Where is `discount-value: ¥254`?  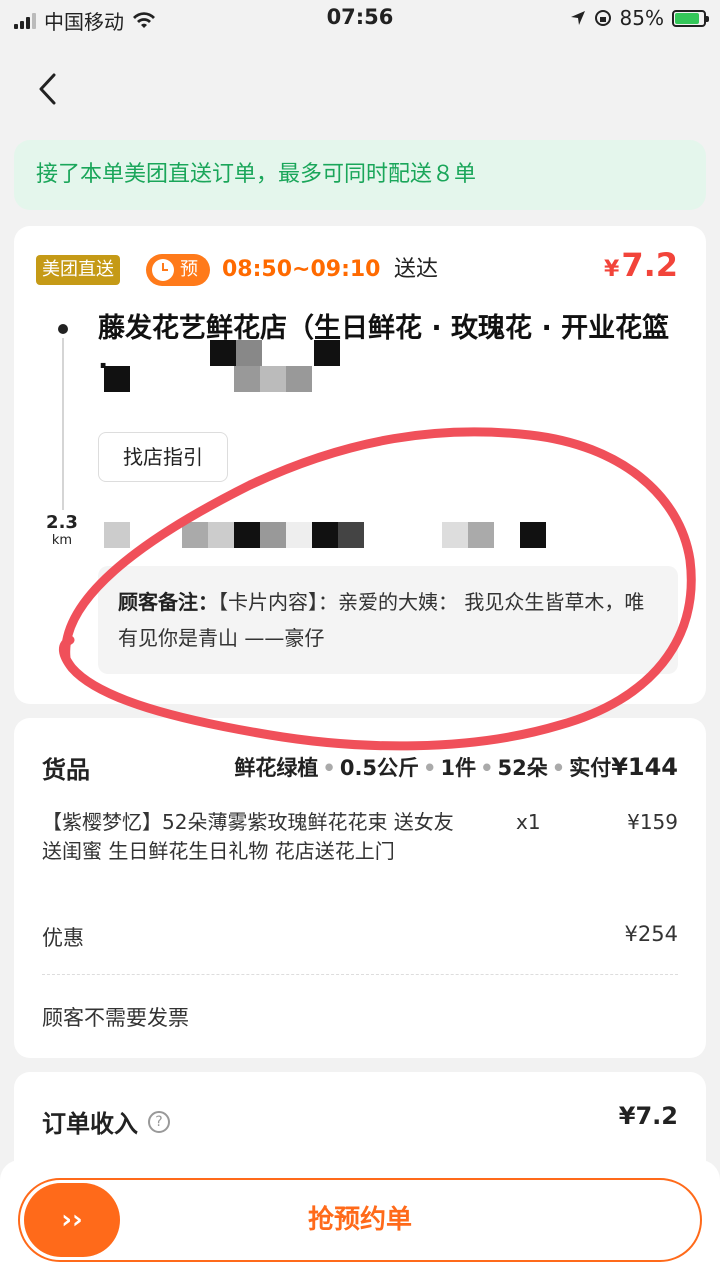 discount-value: ¥254 is located at coordinates (651, 934).